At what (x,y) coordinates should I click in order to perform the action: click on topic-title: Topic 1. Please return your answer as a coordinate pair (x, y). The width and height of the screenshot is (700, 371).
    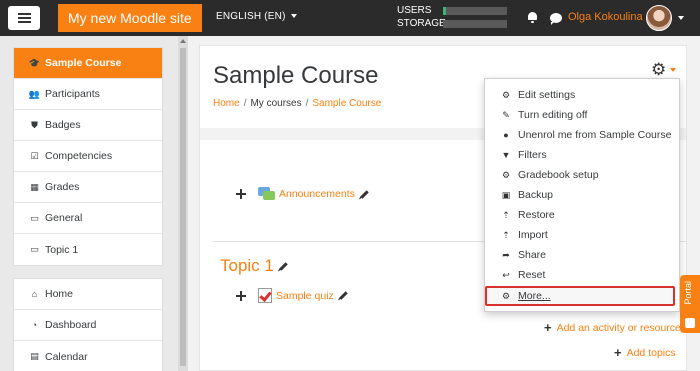
    Looking at the image, I should click on (247, 266).